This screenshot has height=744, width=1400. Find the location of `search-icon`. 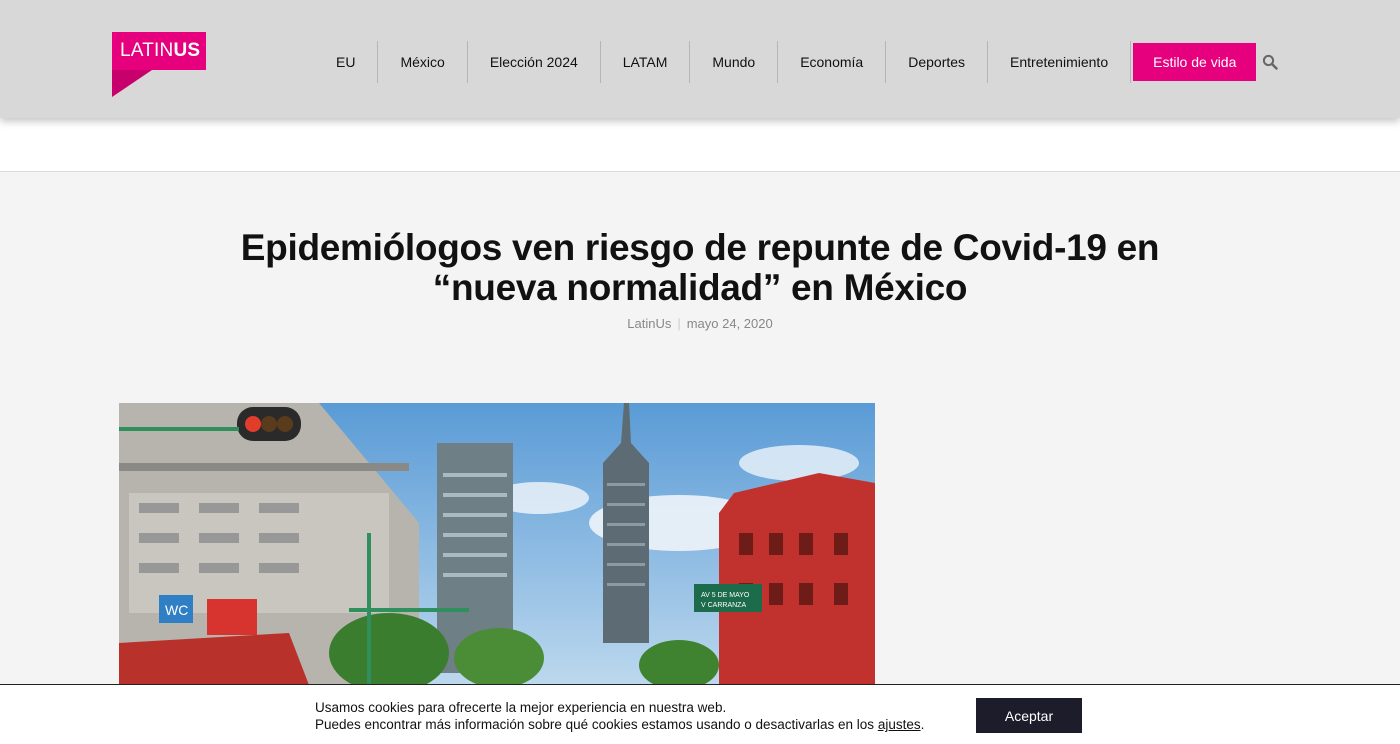

search-icon is located at coordinates (1270, 62).